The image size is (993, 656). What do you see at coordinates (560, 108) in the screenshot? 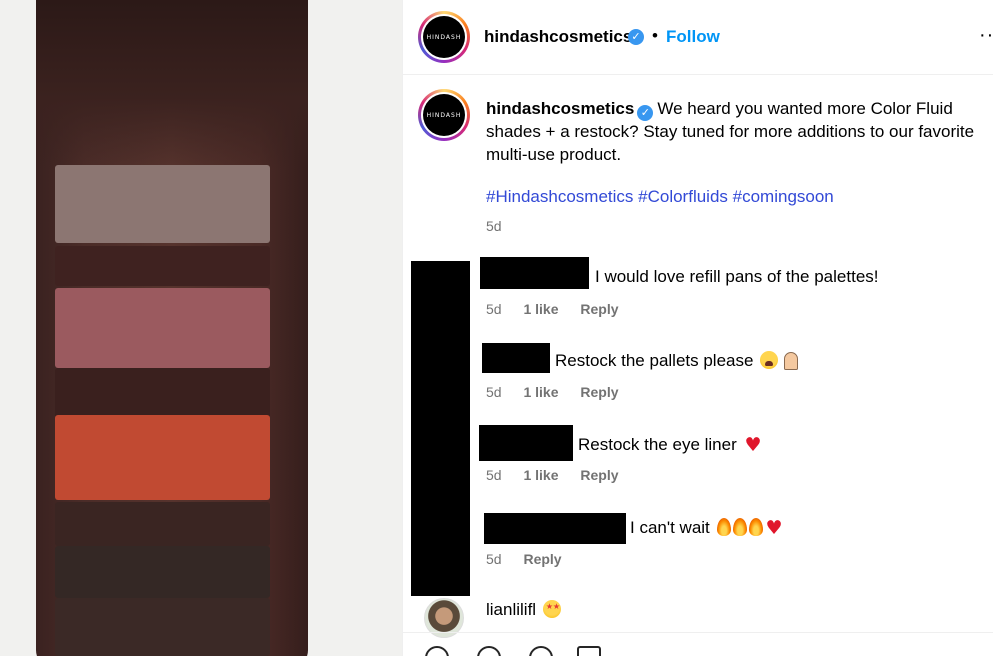
I see `caption-username: hindashcosmetics` at bounding box center [560, 108].